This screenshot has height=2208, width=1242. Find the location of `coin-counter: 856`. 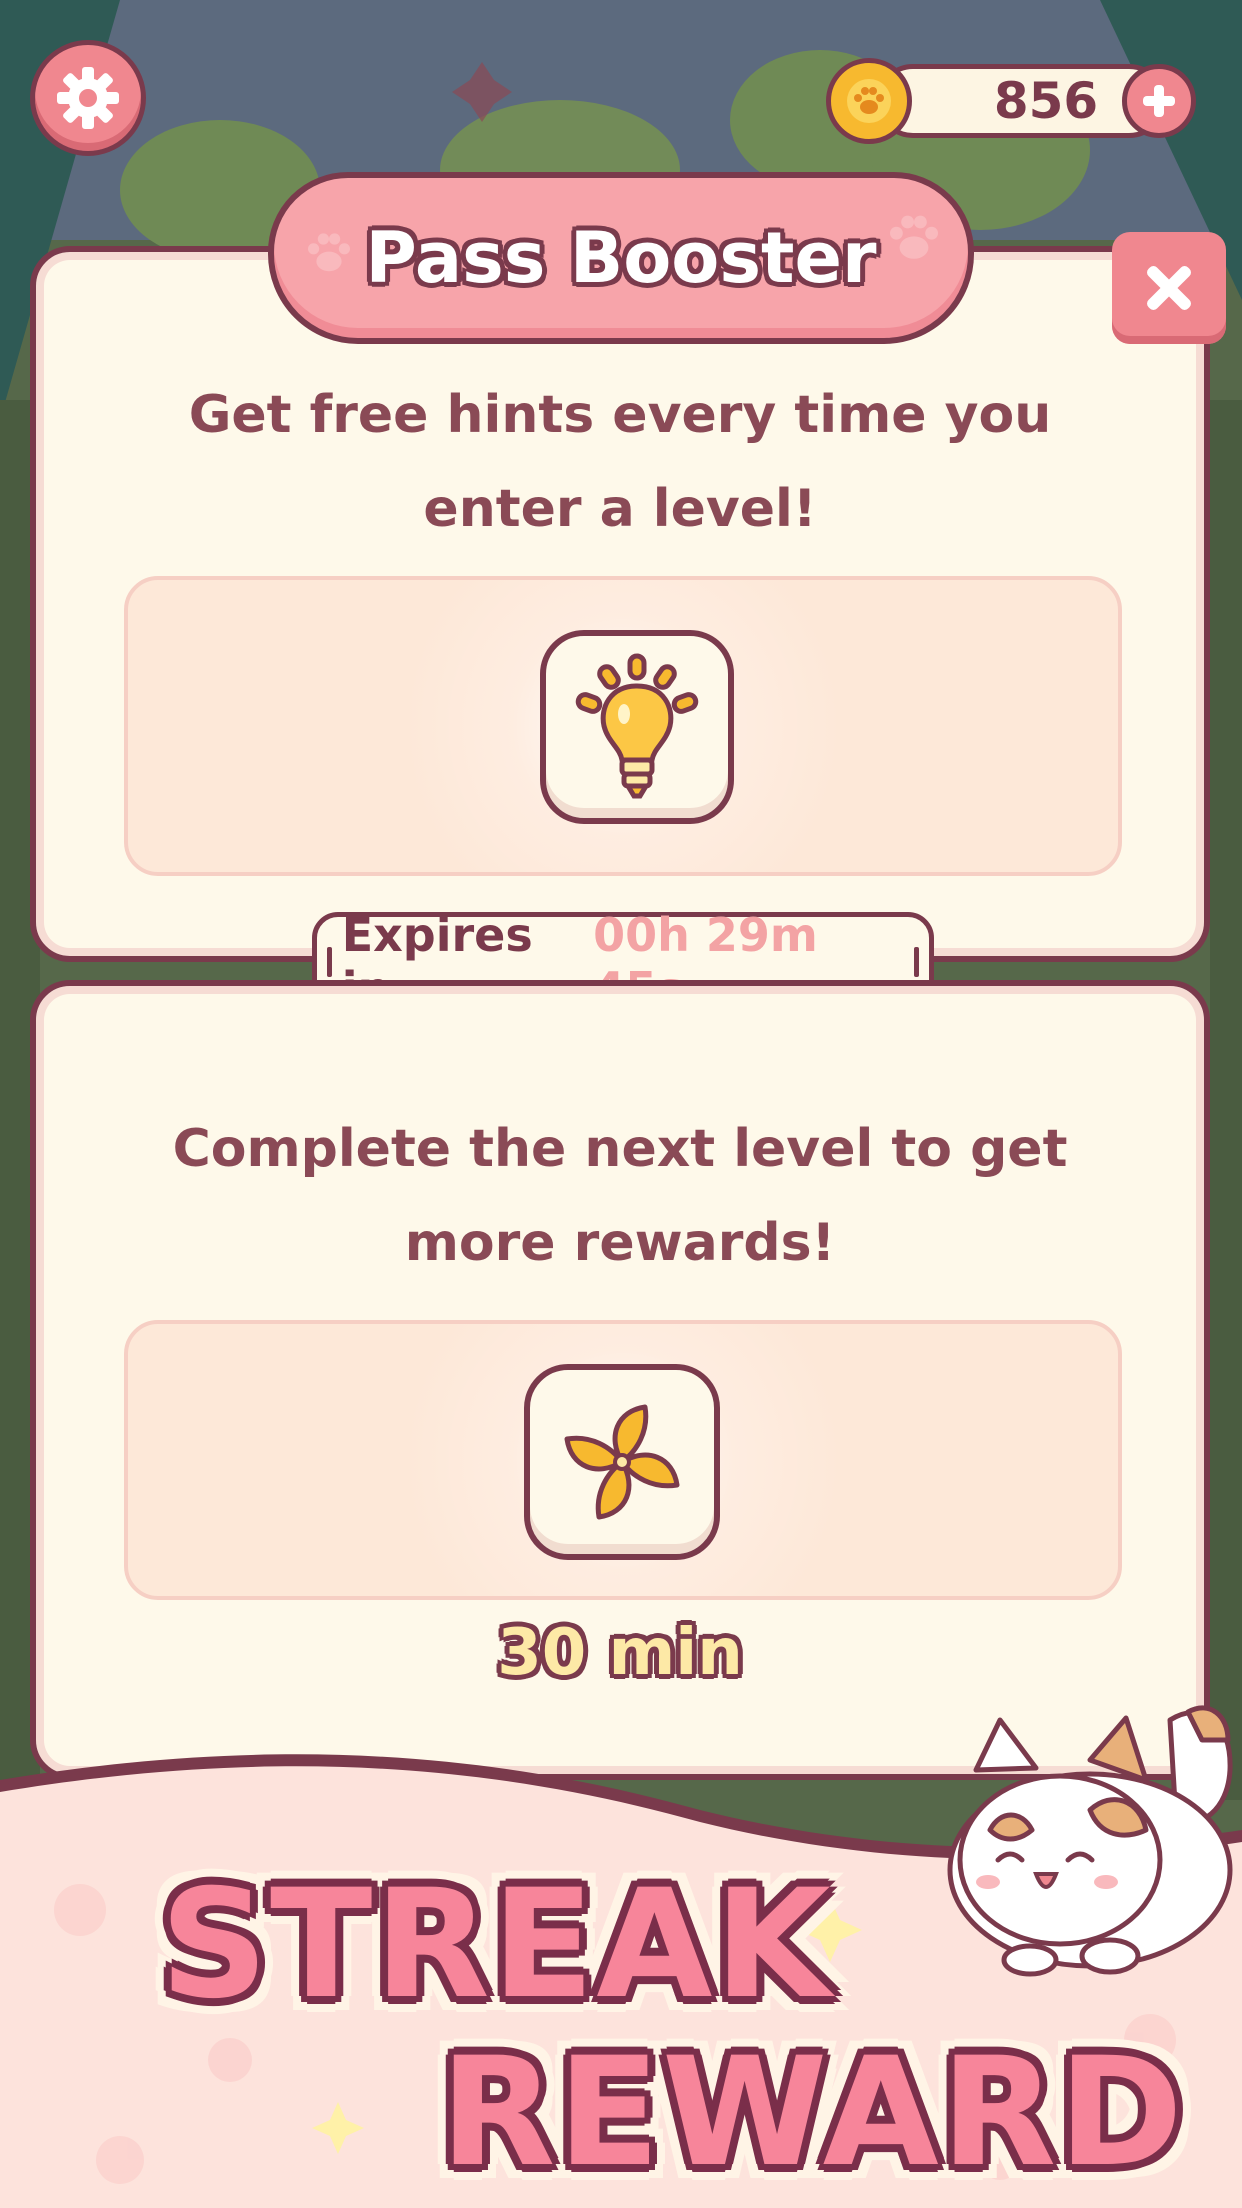

coin-counter: 856 is located at coordinates (1011, 101).